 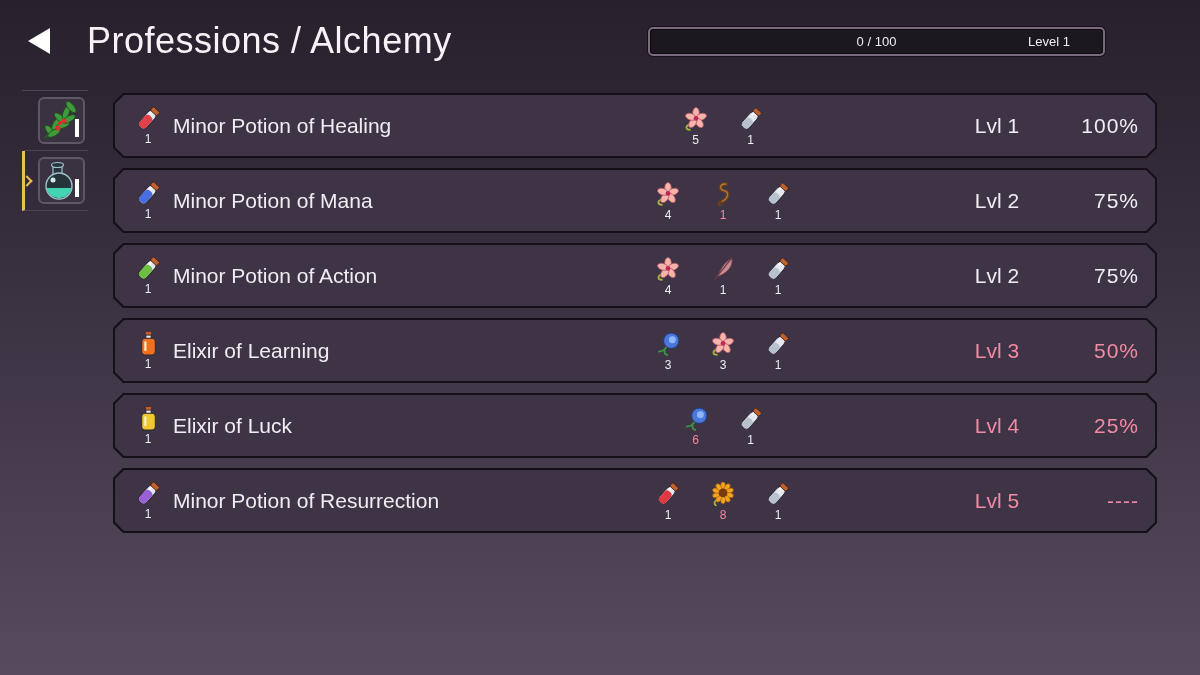 I want to click on recipe-row: 1 Minor Potion of Resurrection 1 8 1 Lvl 5 ----, so click(x=635, y=500).